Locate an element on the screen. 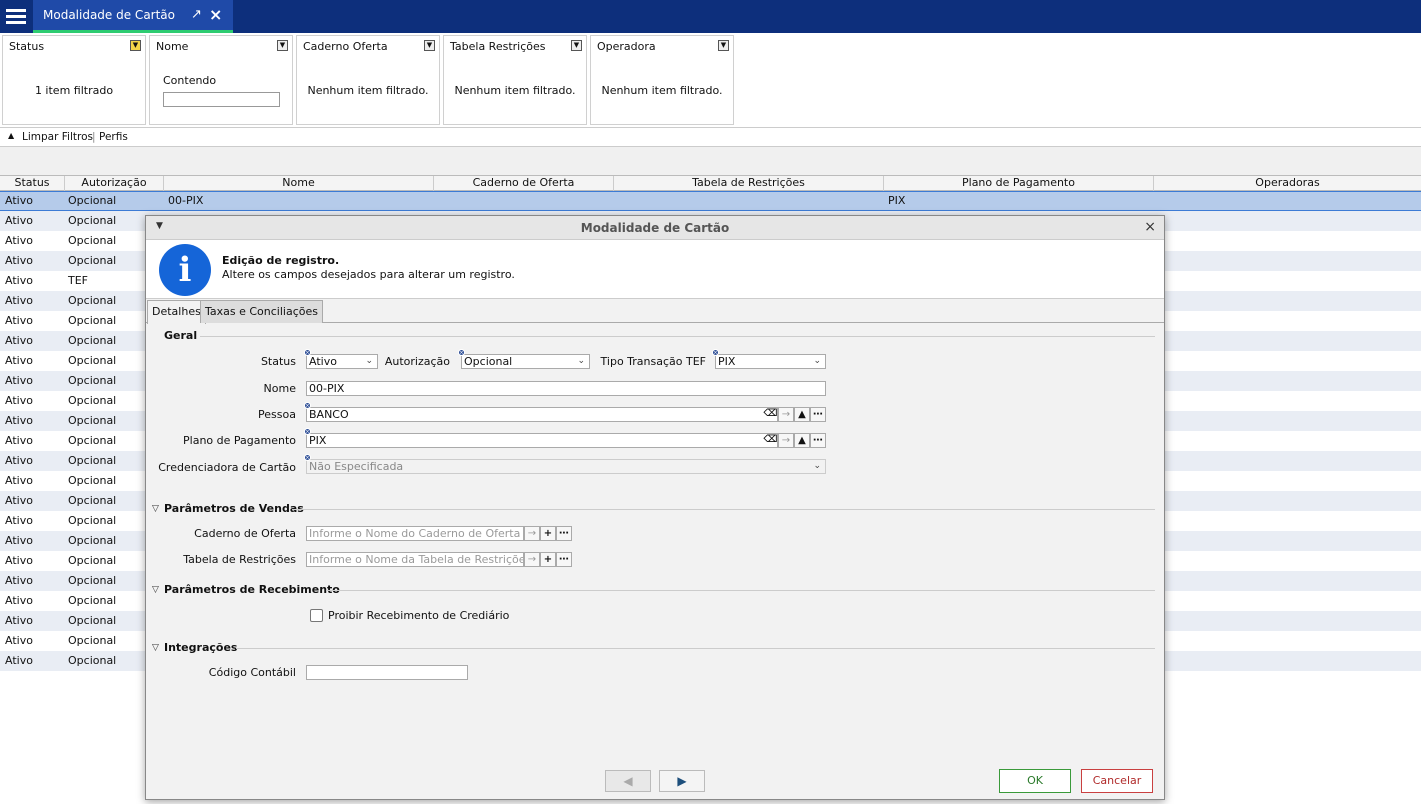  nome-label: Nome is located at coordinates (279, 388).